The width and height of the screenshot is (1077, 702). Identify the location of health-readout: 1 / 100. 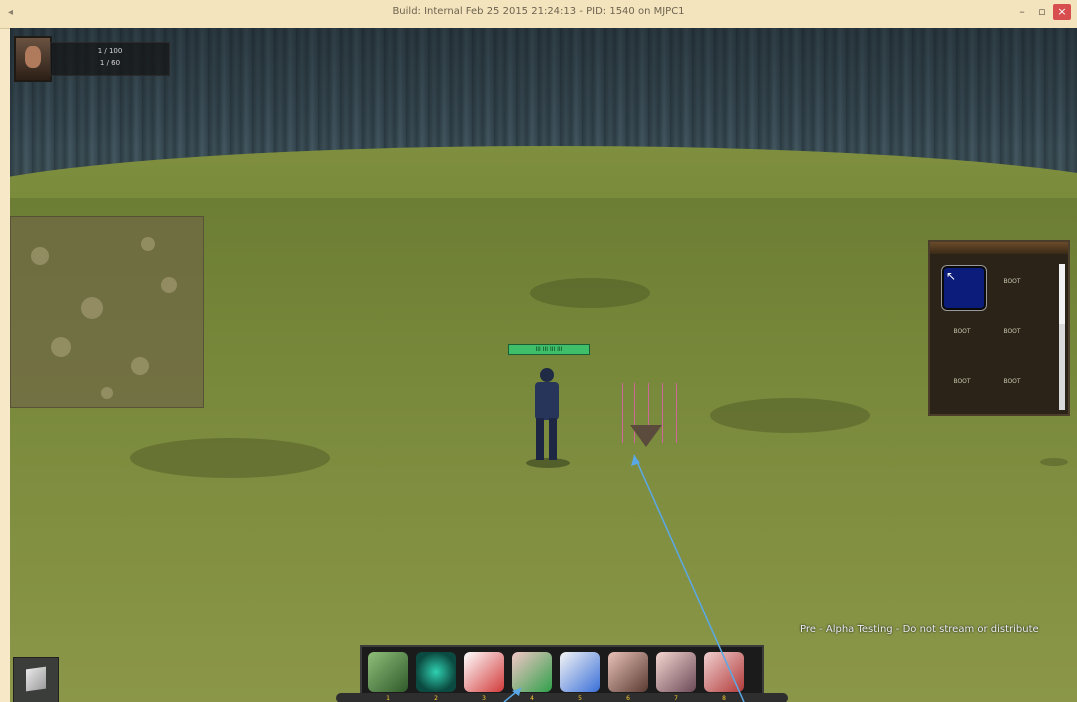
(110, 51).